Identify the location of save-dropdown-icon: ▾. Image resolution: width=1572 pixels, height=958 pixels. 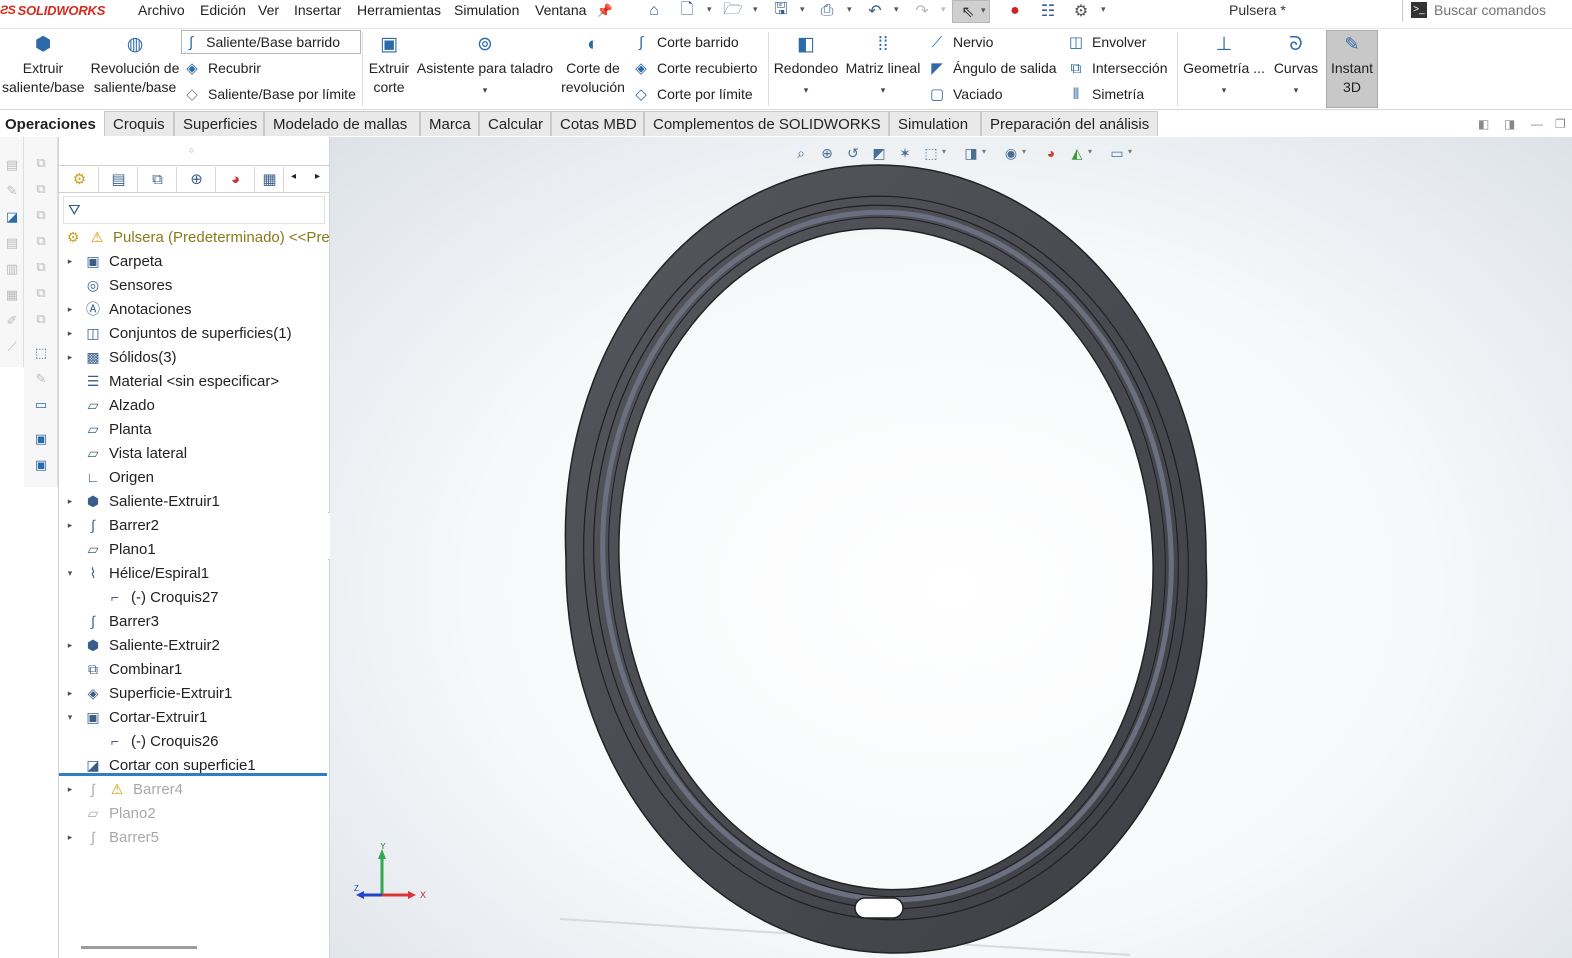
(802, 9).